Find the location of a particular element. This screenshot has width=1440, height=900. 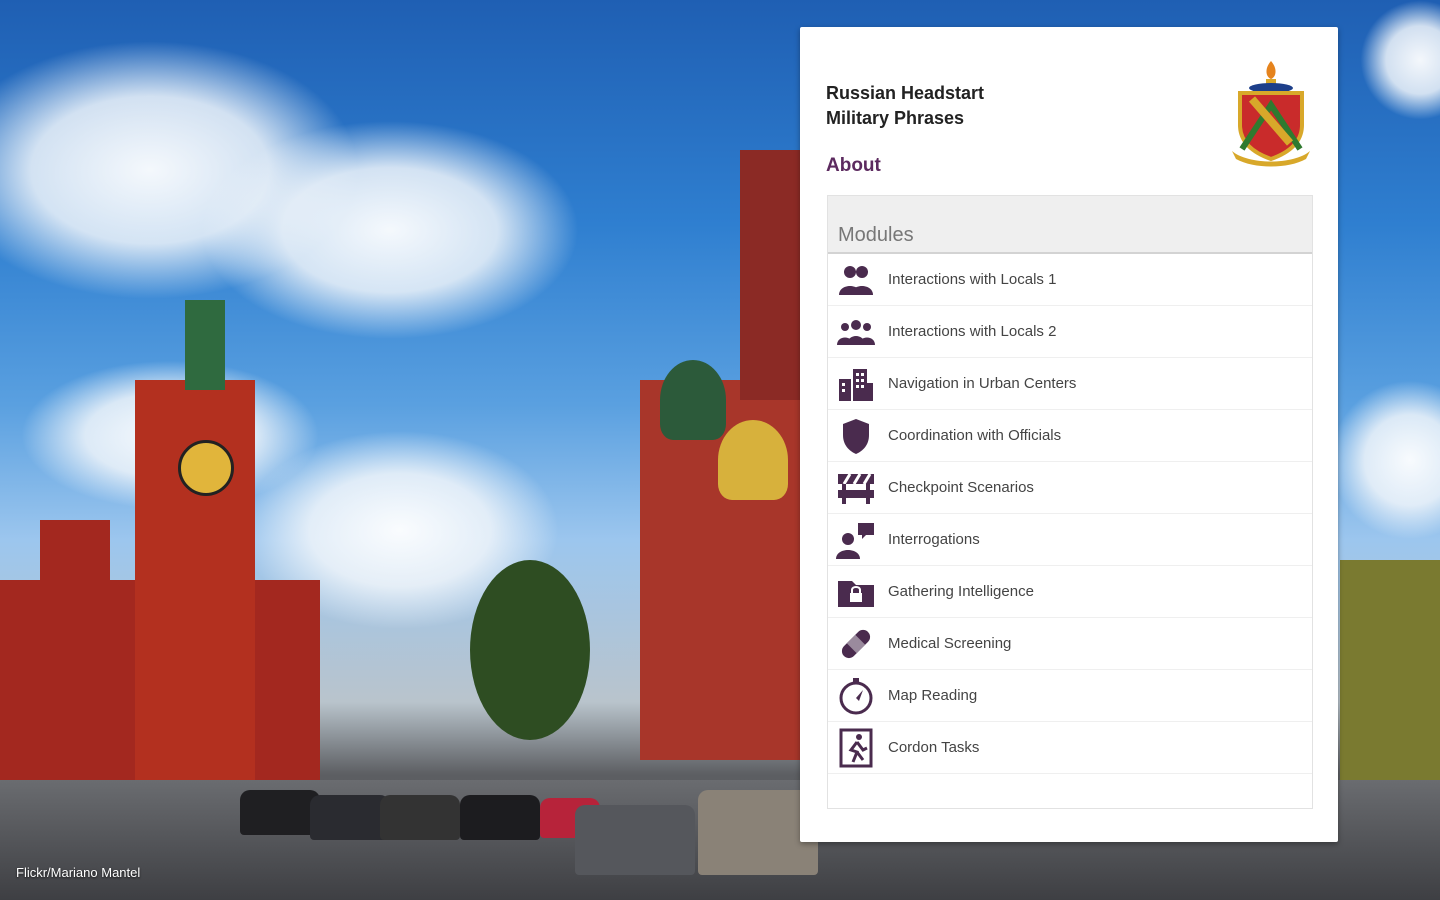

about-link: About is located at coordinates (853, 166).